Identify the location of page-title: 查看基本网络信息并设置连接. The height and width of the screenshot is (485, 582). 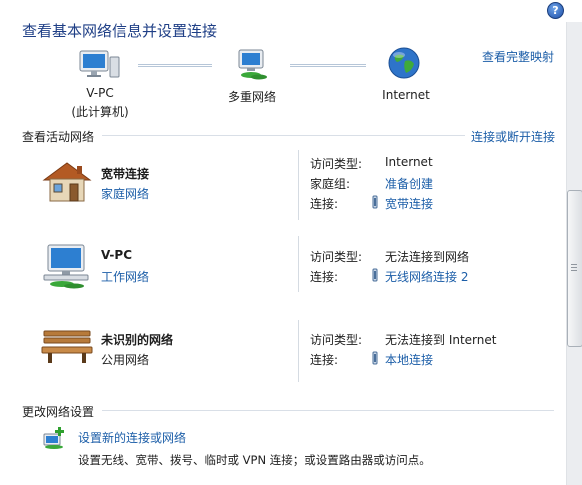
(120, 31).